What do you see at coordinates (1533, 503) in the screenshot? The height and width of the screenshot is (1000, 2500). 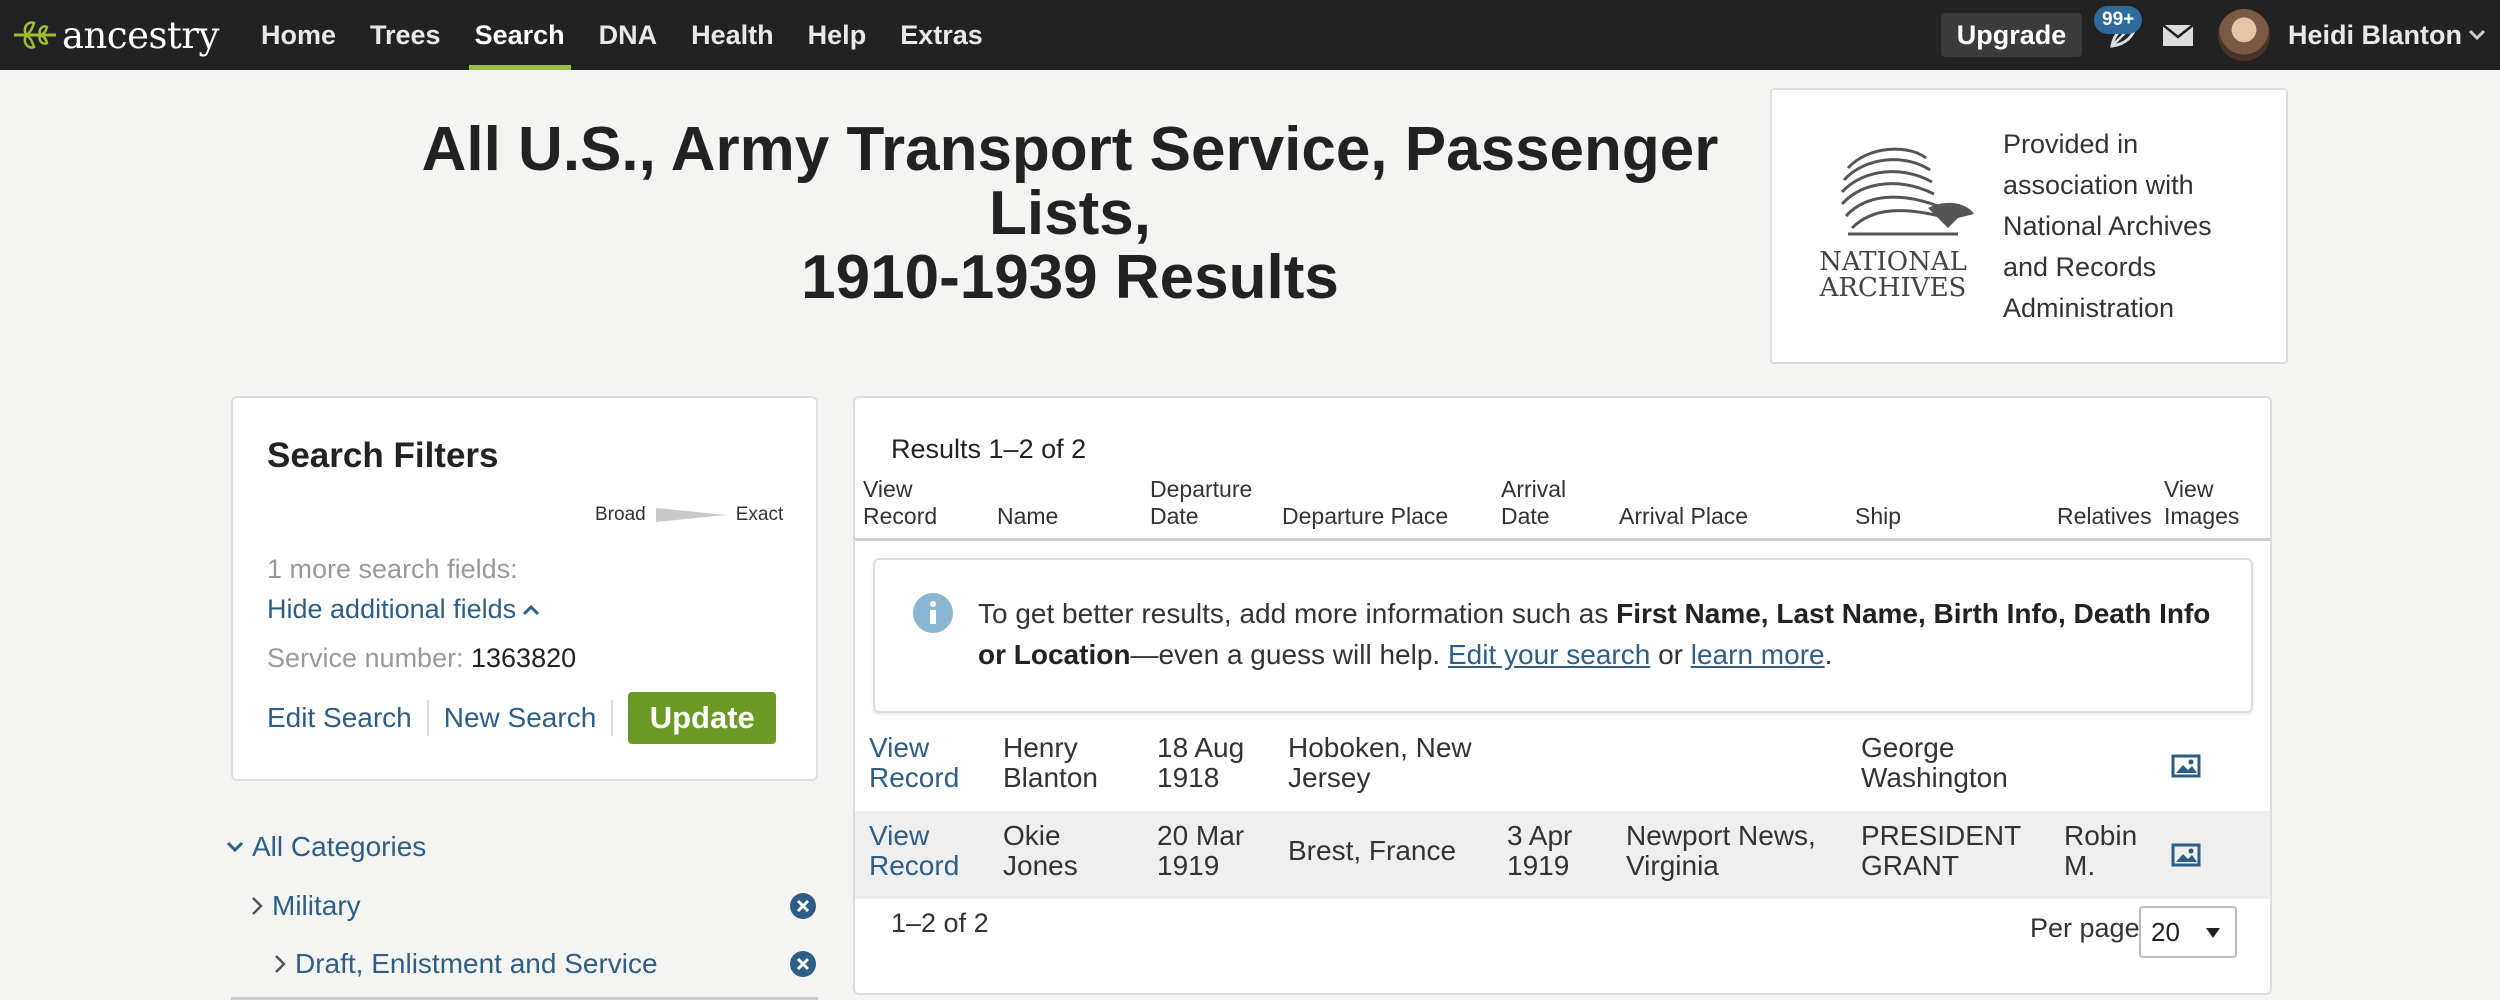 I see `column-arrival-date: Arrival Date` at bounding box center [1533, 503].